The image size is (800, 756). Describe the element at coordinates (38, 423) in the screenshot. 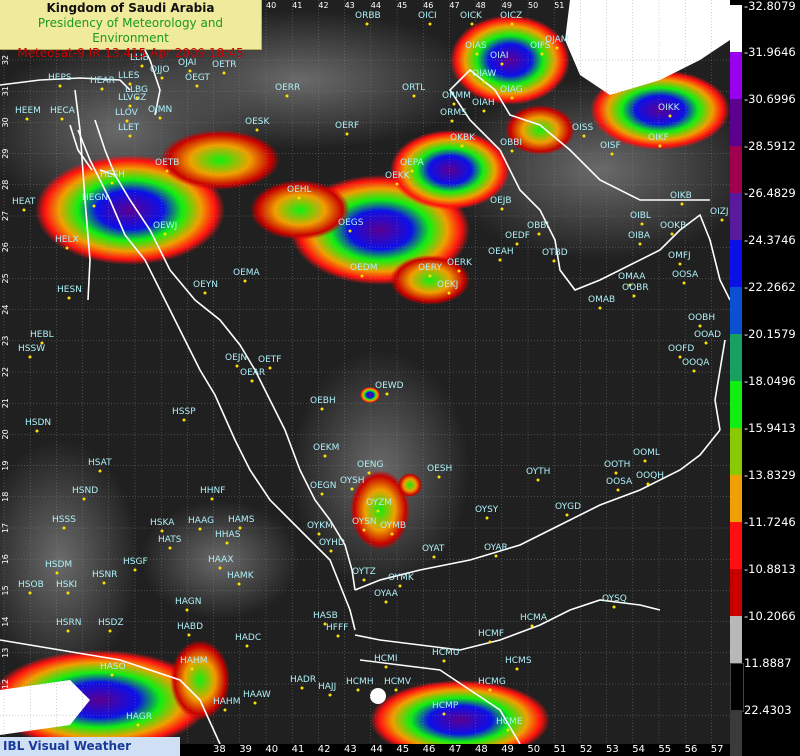

I see `station-label: HSDN` at that location.